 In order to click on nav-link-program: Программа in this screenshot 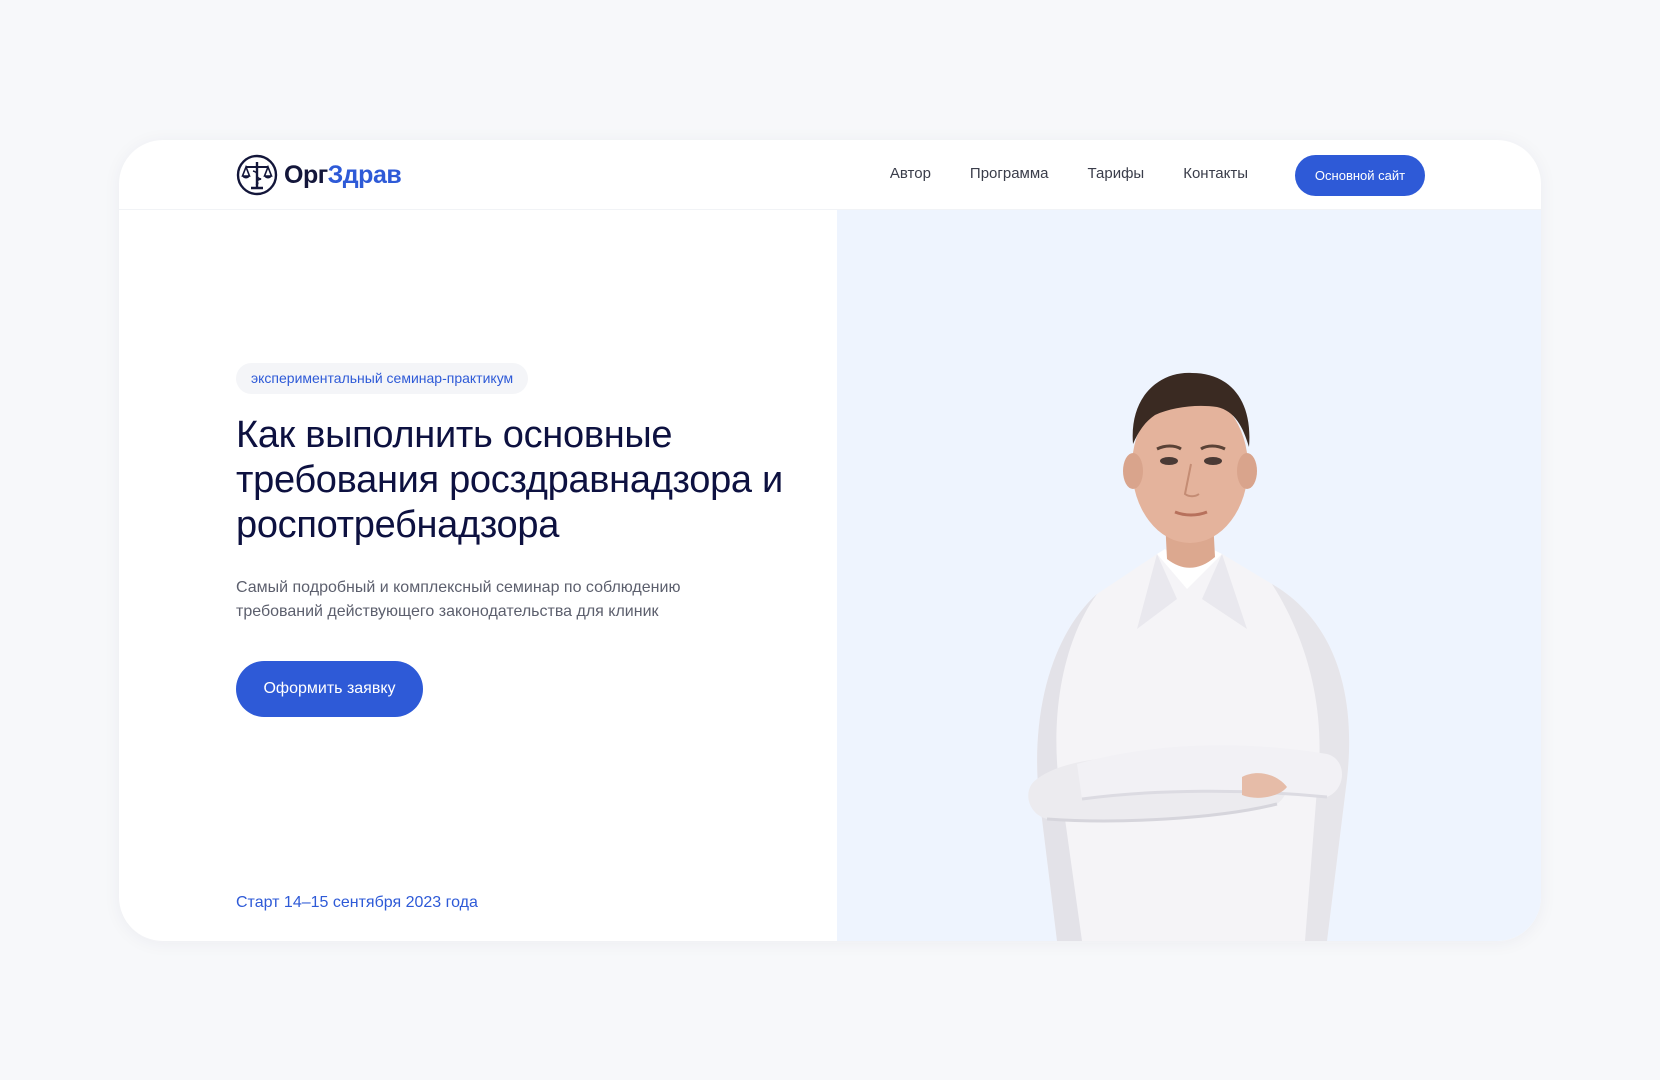, I will do `click(1009, 174)`.